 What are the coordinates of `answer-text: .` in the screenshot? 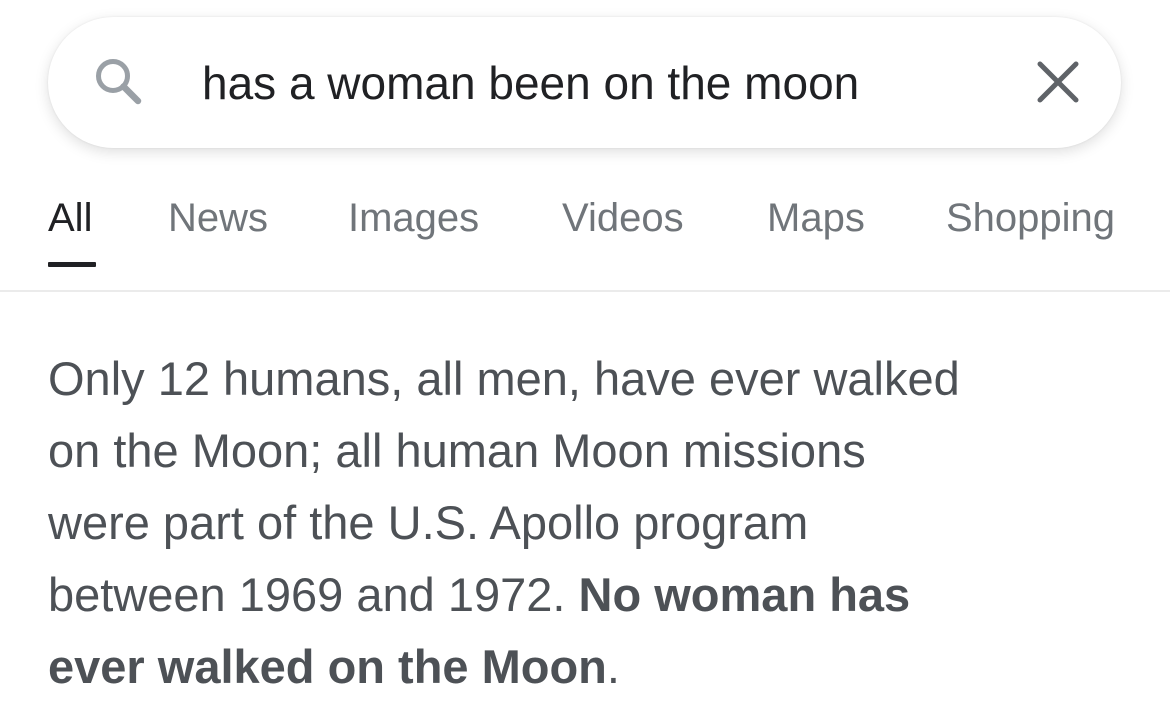 It's located at (613, 666).